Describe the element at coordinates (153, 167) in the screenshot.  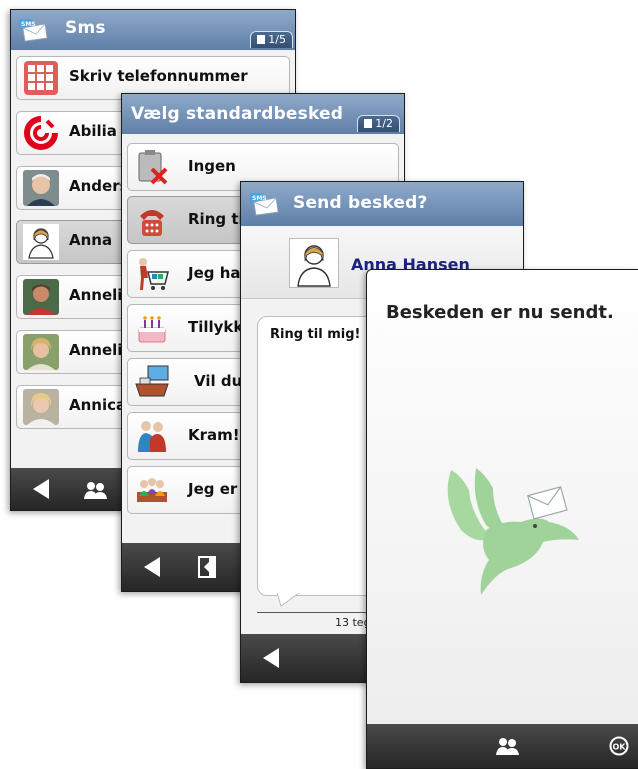
I see `no-message-icon` at that location.